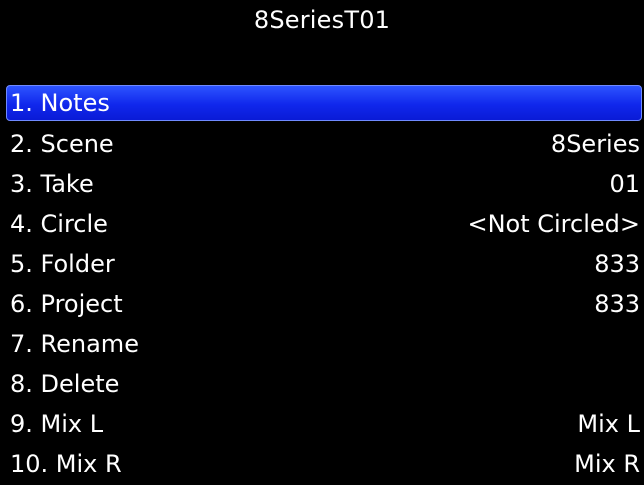 The width and height of the screenshot is (644, 485). Describe the element at coordinates (60, 103) in the screenshot. I see `menu-item-label: 1. Notes` at that location.